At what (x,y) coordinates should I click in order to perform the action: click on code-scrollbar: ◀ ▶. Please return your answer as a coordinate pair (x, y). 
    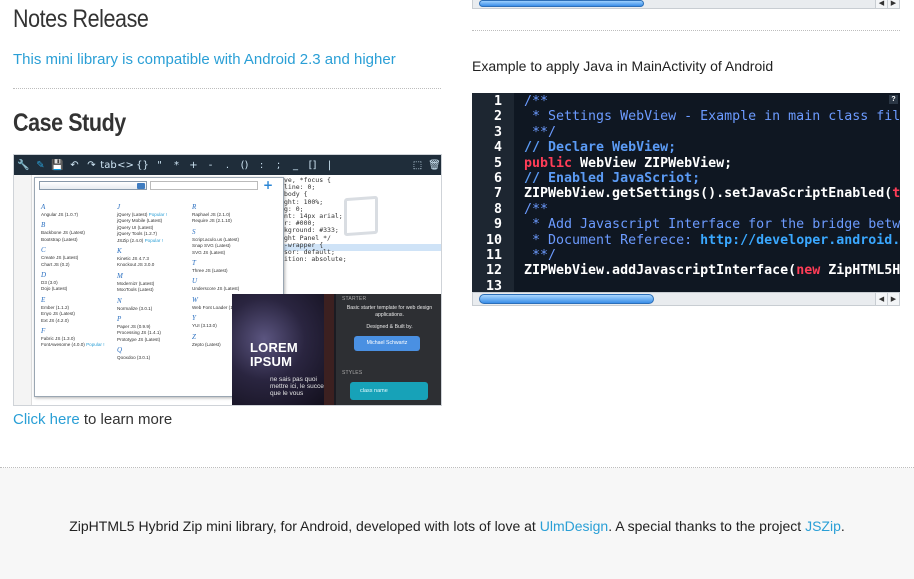
    Looking at the image, I should click on (686, 299).